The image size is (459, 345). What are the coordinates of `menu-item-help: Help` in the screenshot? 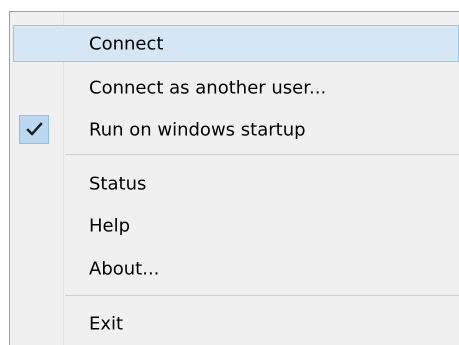 It's located at (235, 225).